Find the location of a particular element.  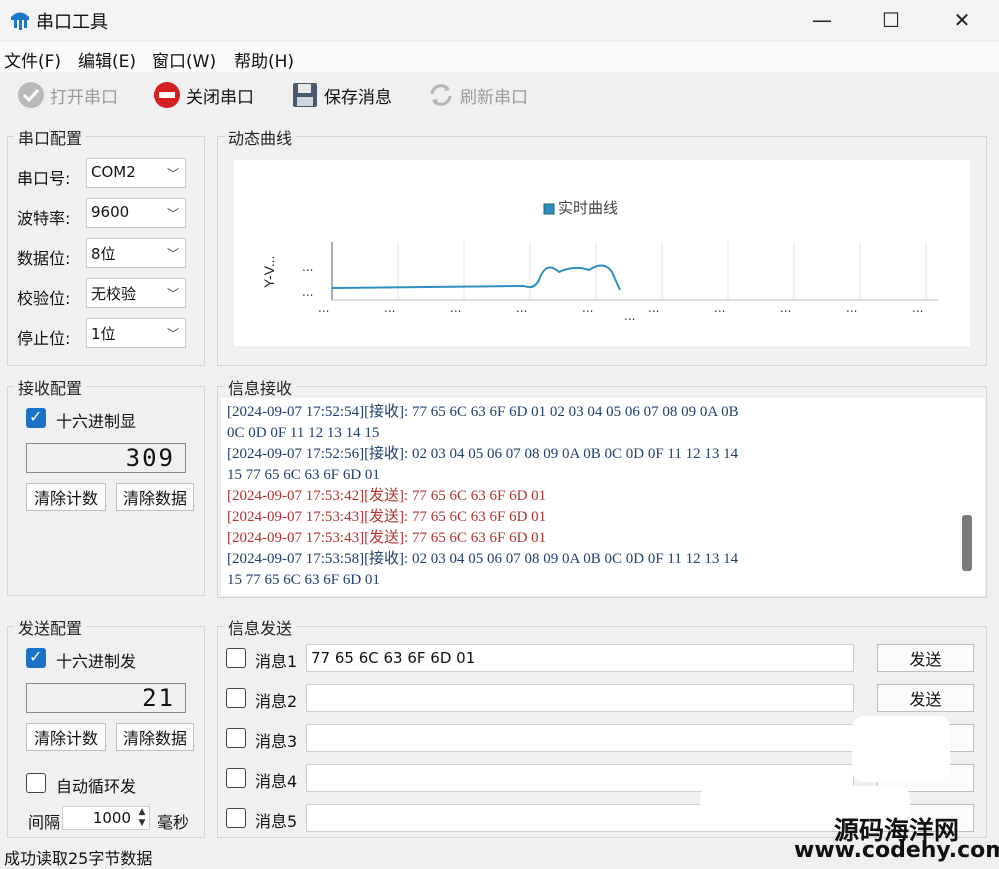

receive-clear-count-button: 清除计数 is located at coordinates (66, 497).